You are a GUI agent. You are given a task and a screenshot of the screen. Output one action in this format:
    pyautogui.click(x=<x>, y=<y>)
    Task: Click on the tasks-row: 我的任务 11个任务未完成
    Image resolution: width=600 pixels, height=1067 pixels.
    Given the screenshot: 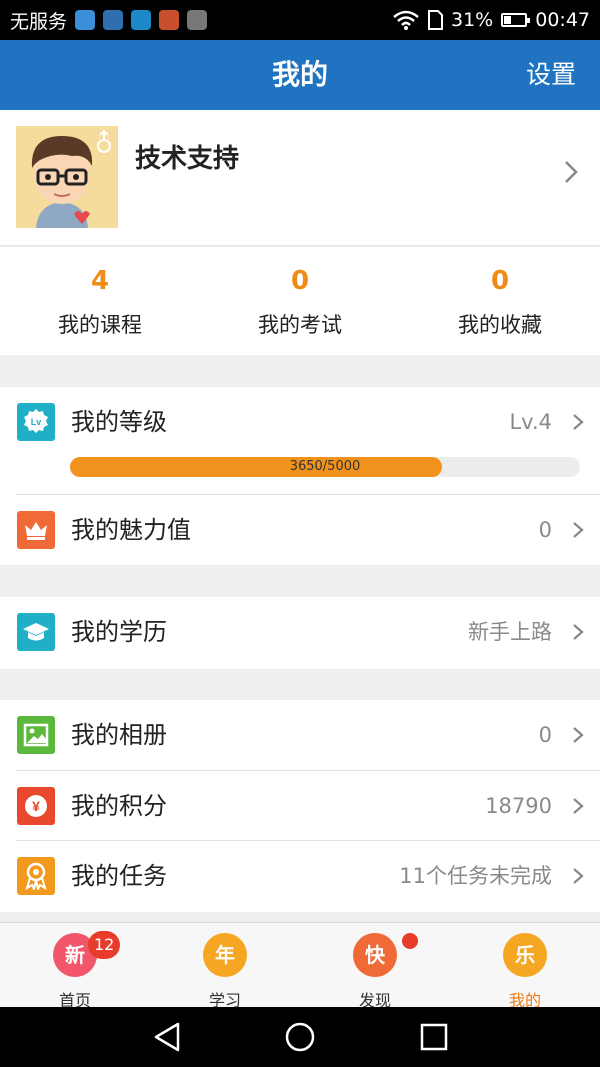 What is the action you would take?
    pyautogui.click(x=300, y=876)
    